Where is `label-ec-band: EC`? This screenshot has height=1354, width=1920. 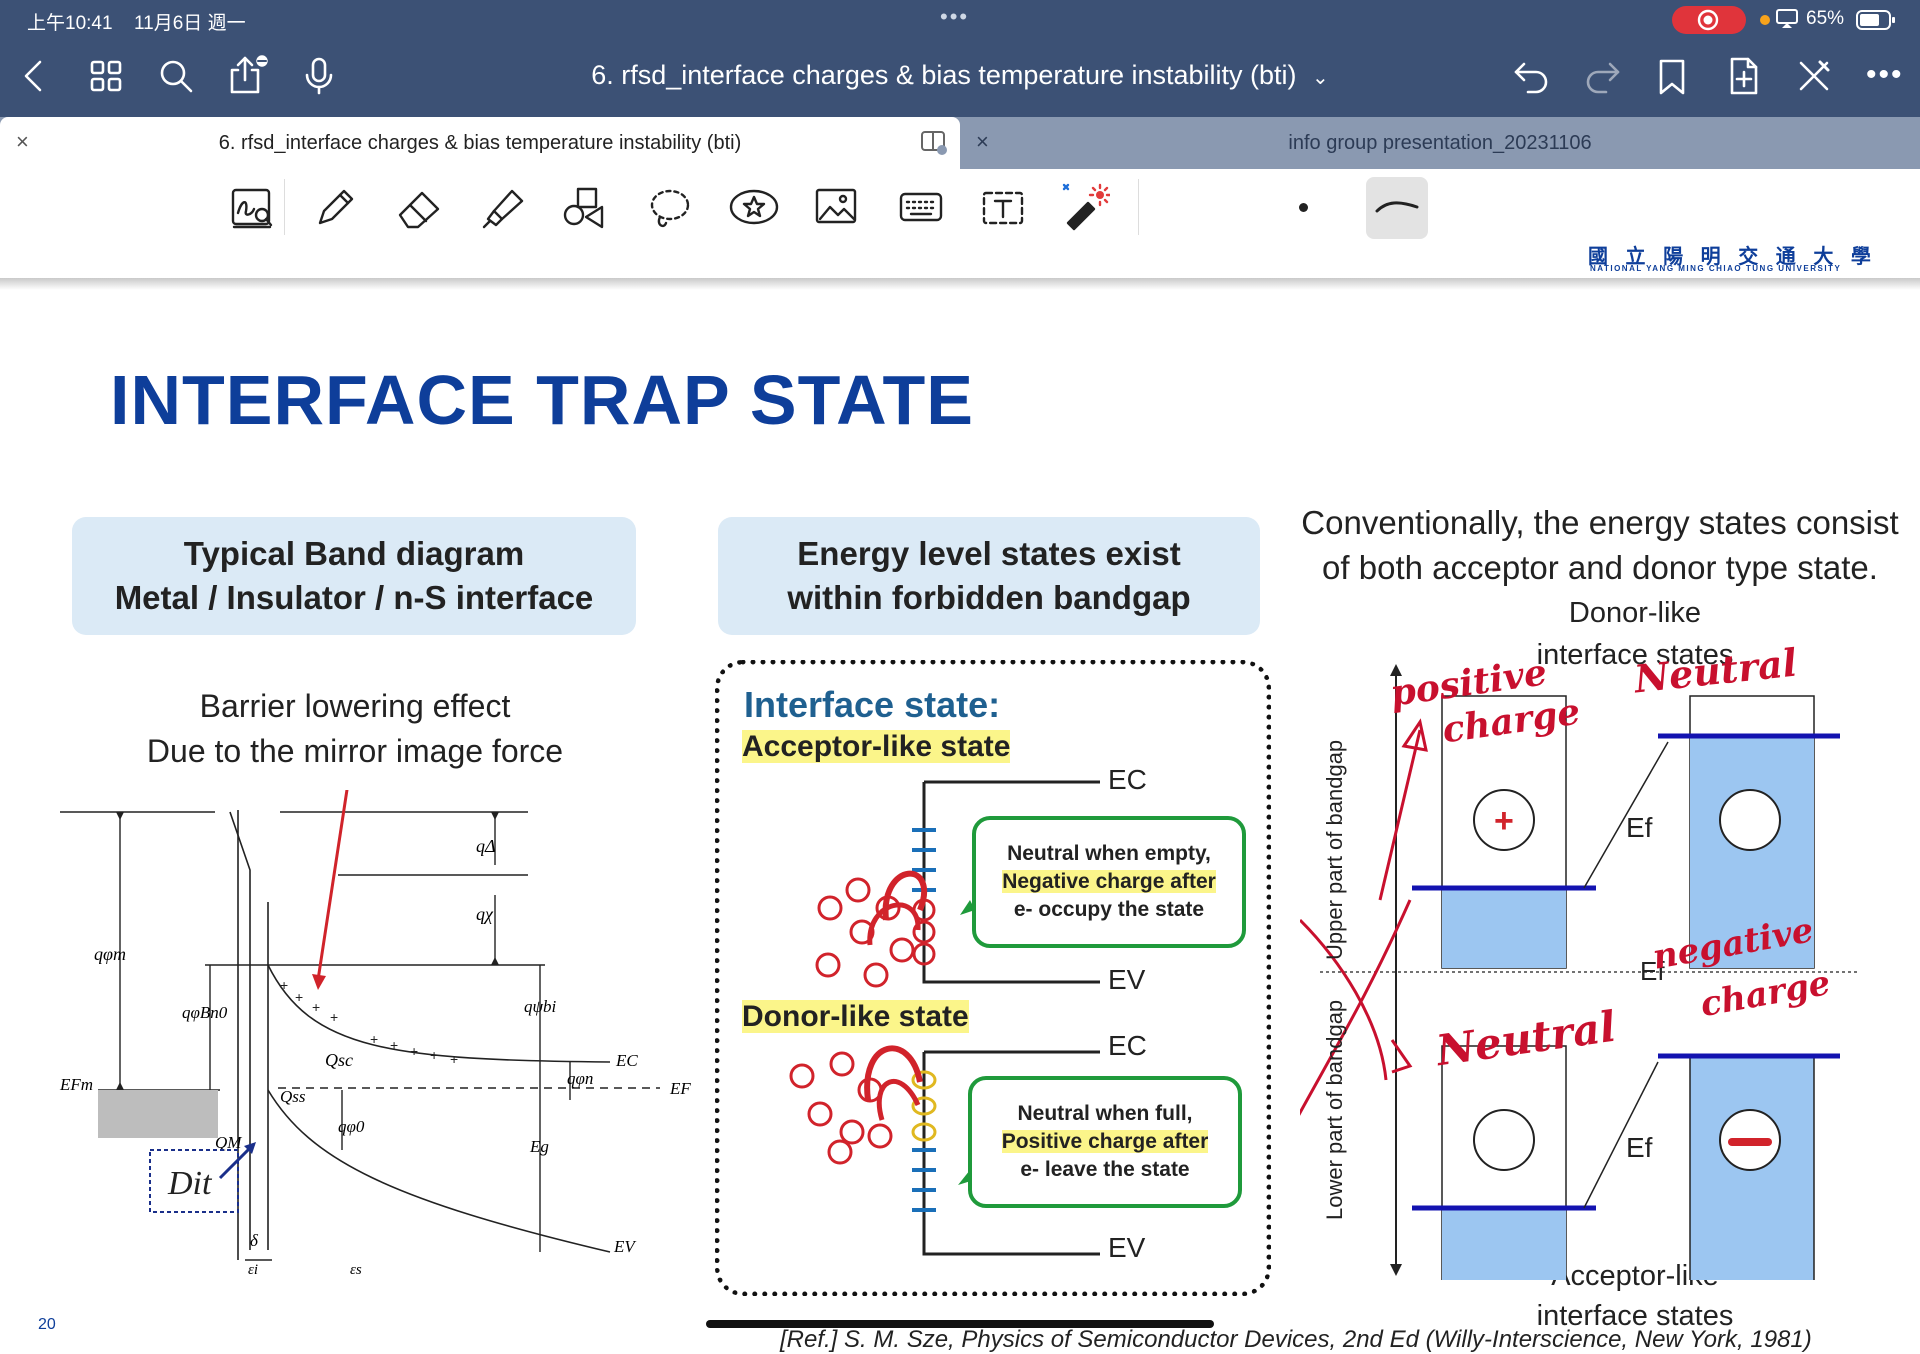 label-ec-band: EC is located at coordinates (626, 1060).